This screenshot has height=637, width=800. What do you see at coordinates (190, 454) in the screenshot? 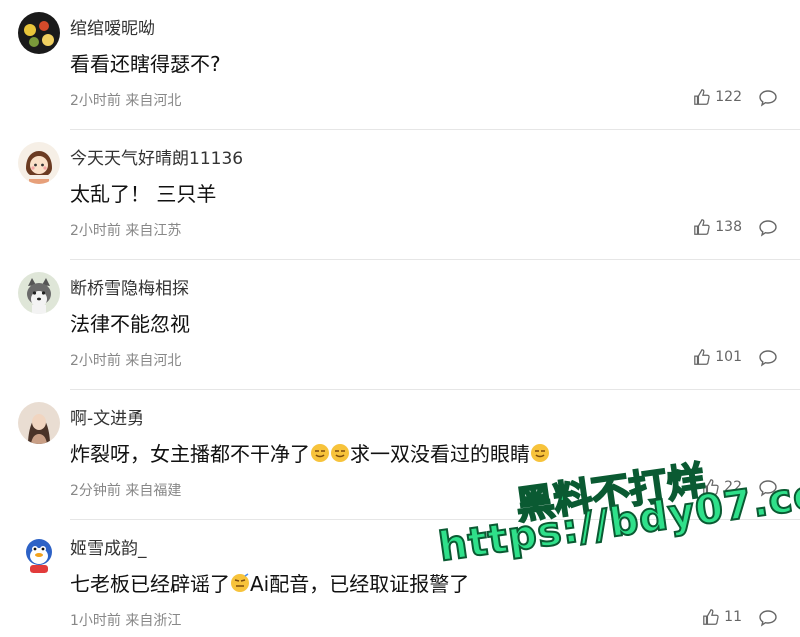
I see `comment-text-part: 炸裂呀，女主播都不干净了` at bounding box center [190, 454].